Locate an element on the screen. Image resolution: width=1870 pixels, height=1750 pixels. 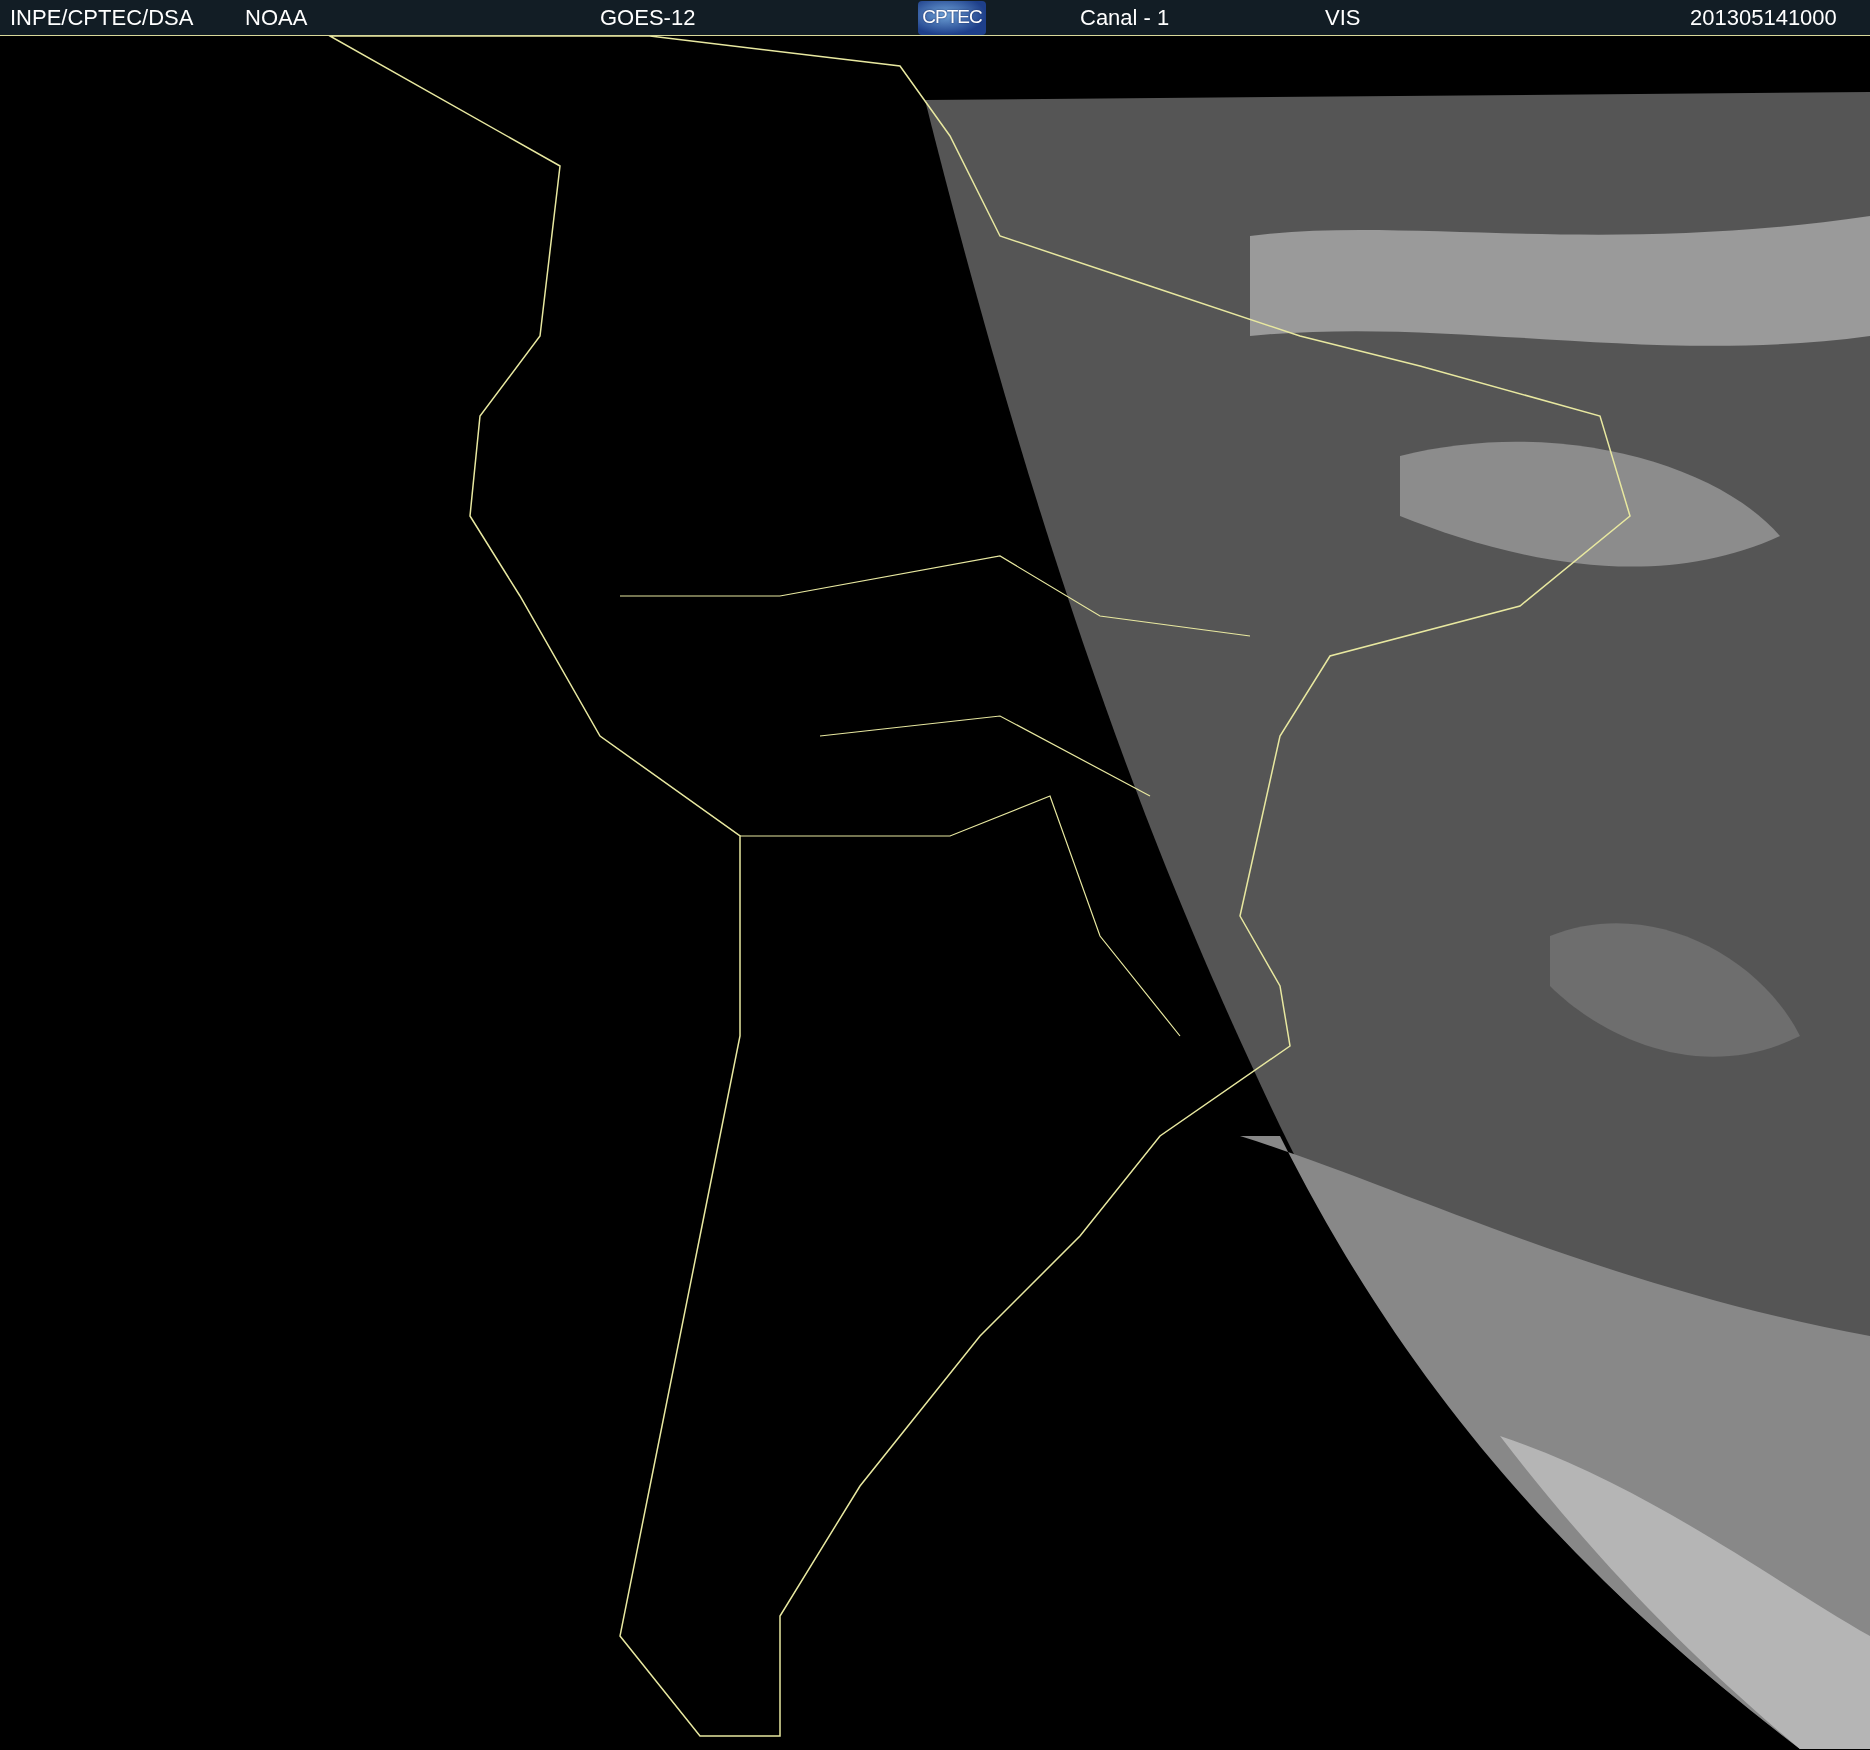
header-label: Canal - 1 is located at coordinates (1125, 17).